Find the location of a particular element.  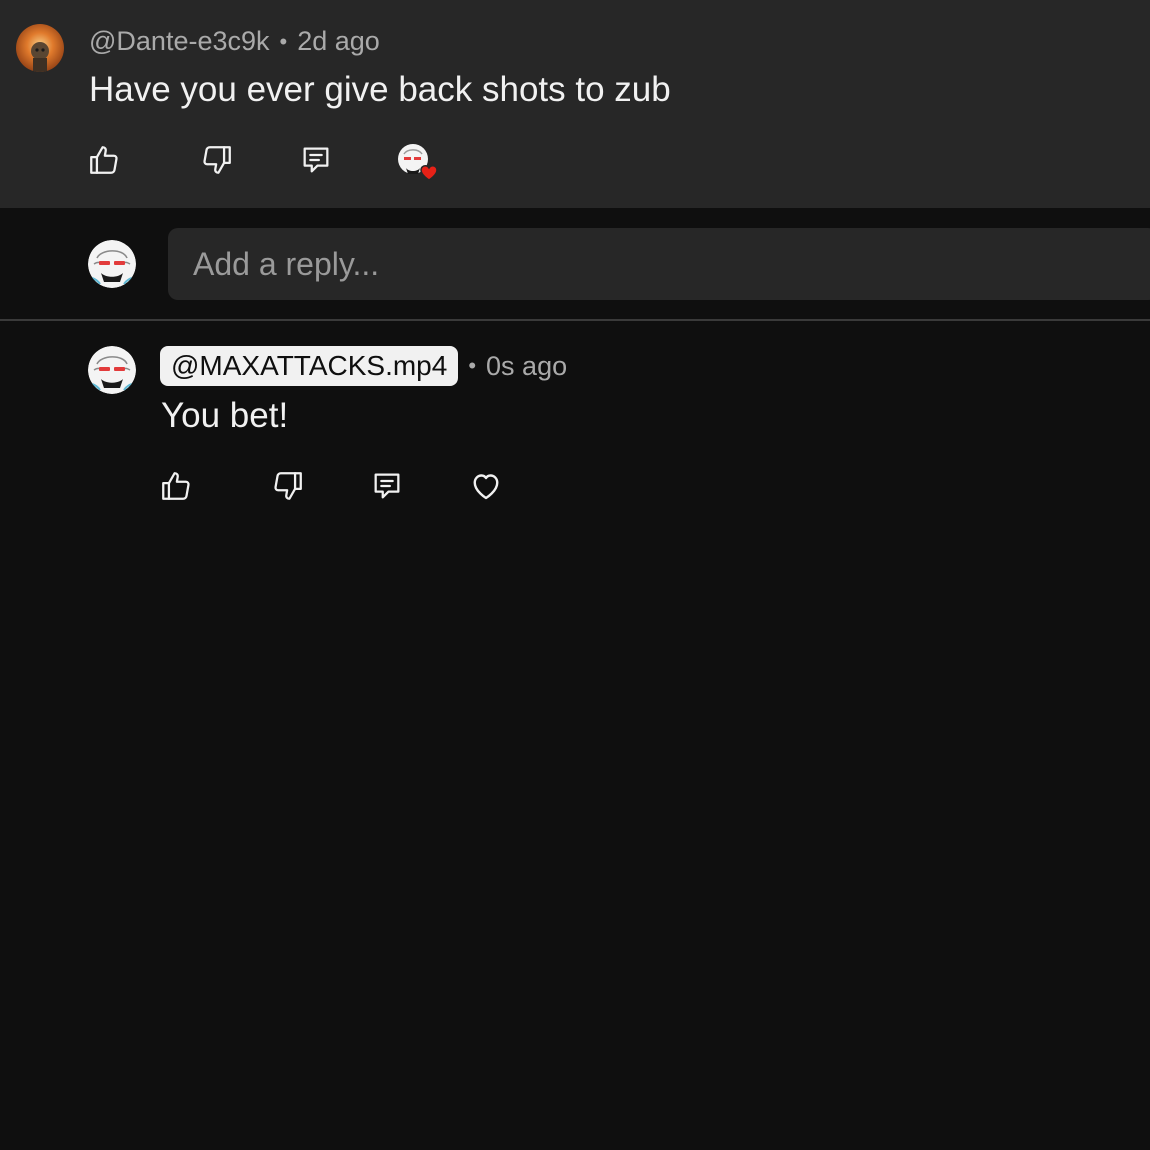

comment-author: @Dante-e3c9k is located at coordinates (179, 41).